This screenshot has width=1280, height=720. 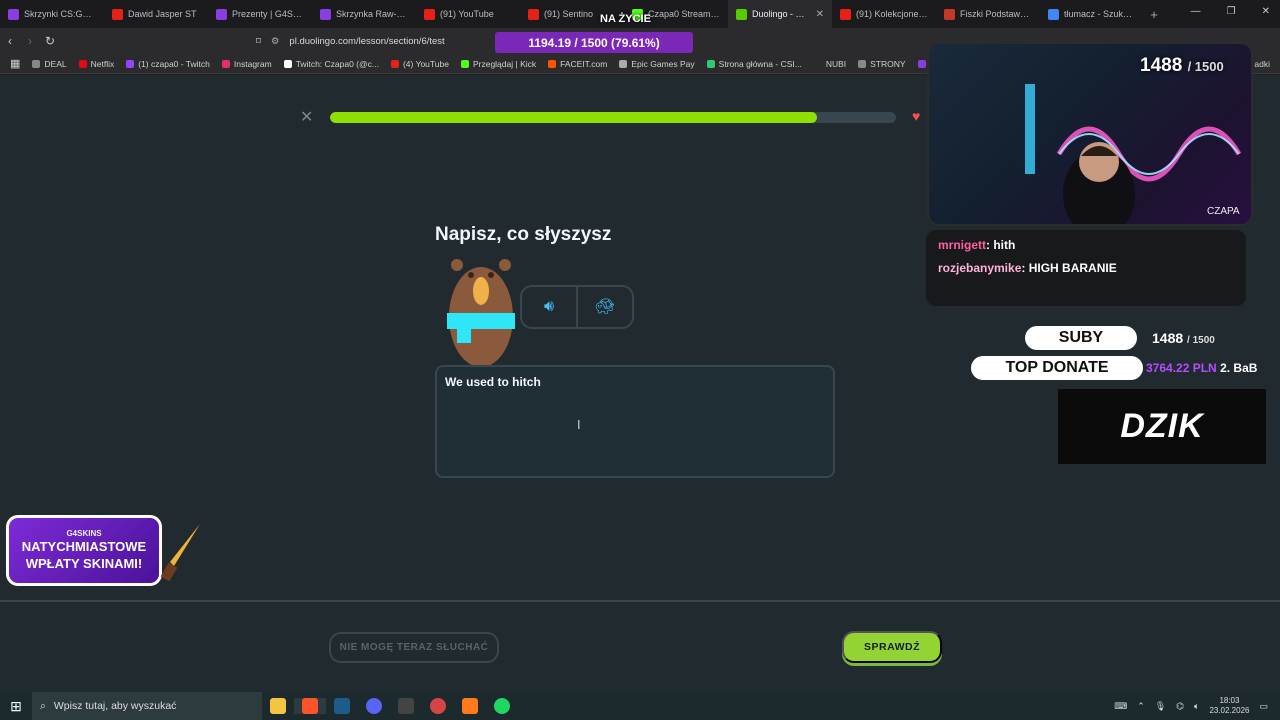 I want to click on brave-browser-icon, so click(x=310, y=706).